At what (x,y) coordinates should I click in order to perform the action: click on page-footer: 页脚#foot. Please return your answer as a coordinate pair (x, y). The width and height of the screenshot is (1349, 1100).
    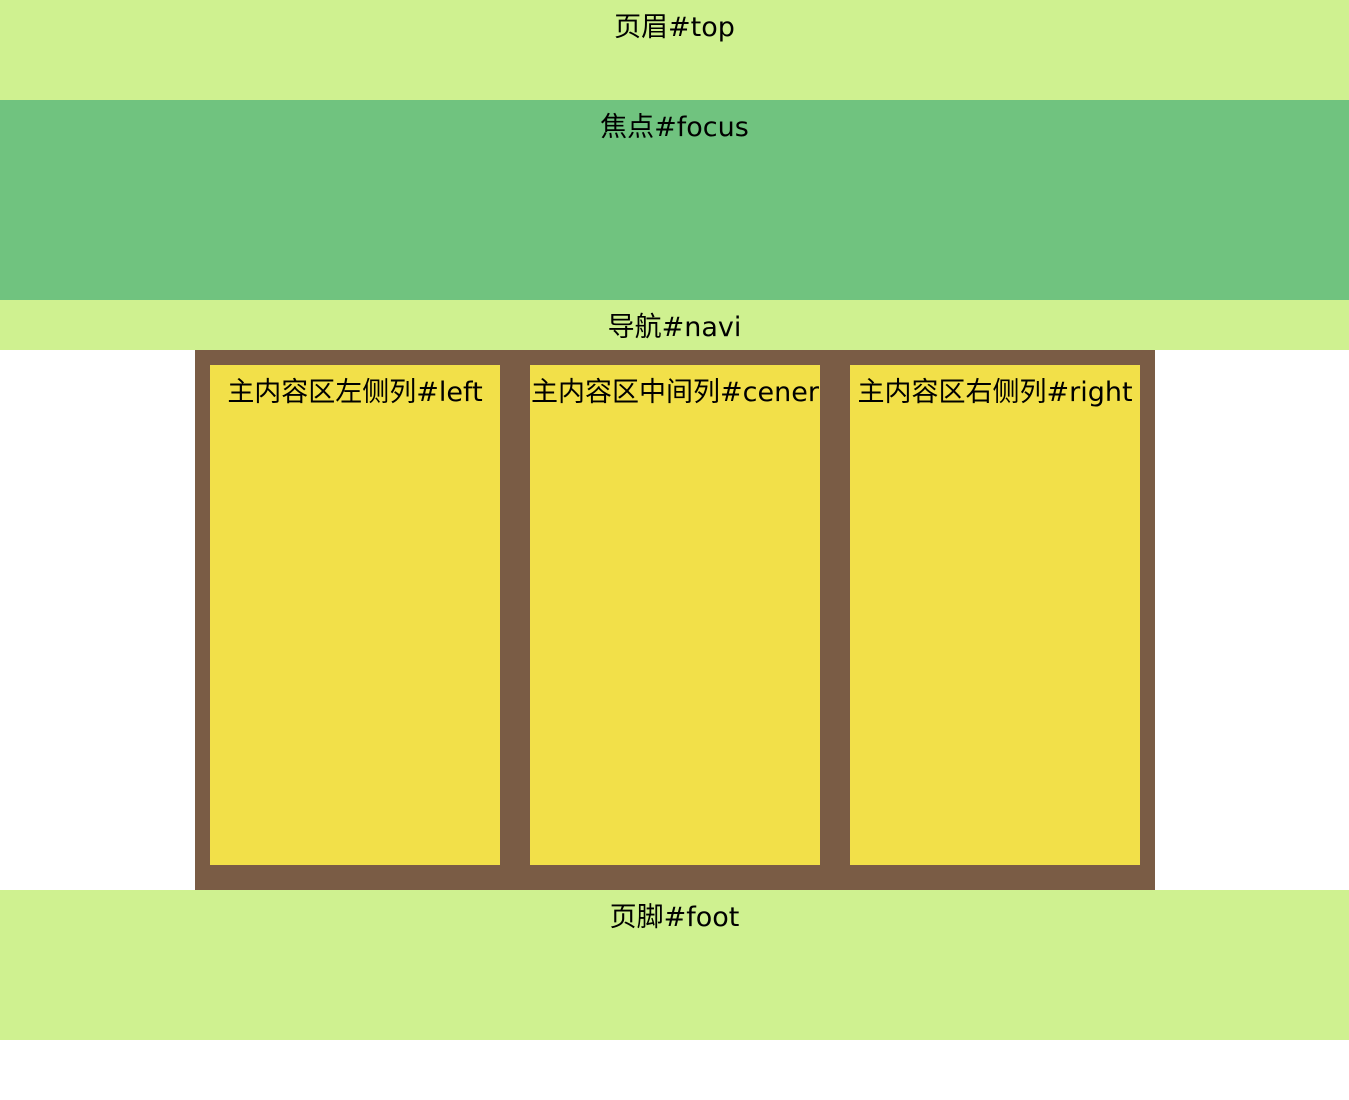
    Looking at the image, I should click on (674, 965).